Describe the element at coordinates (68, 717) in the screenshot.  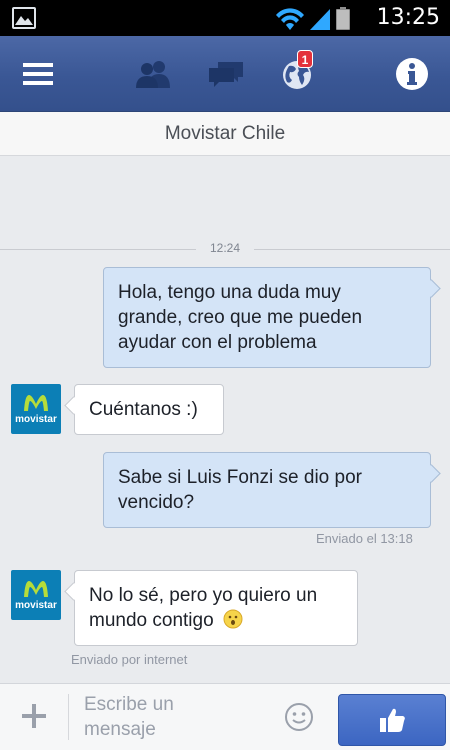
I see `composer-divider` at that location.